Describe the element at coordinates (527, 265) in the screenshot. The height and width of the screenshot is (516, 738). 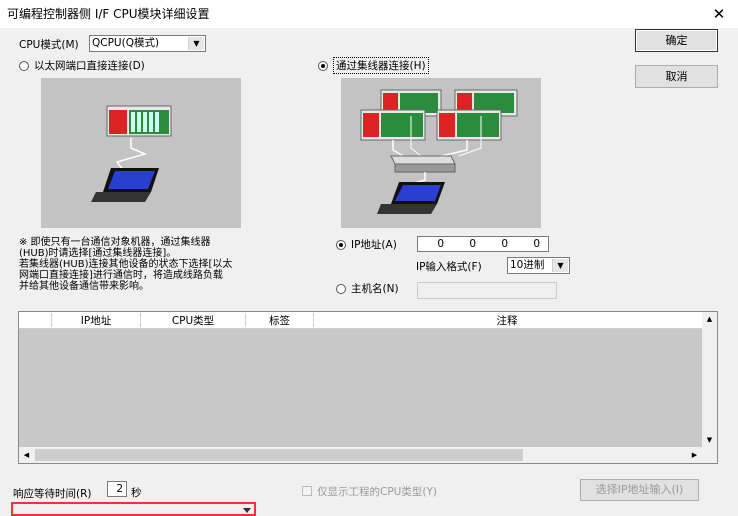
I see `ip-format-value: 10进制` at that location.